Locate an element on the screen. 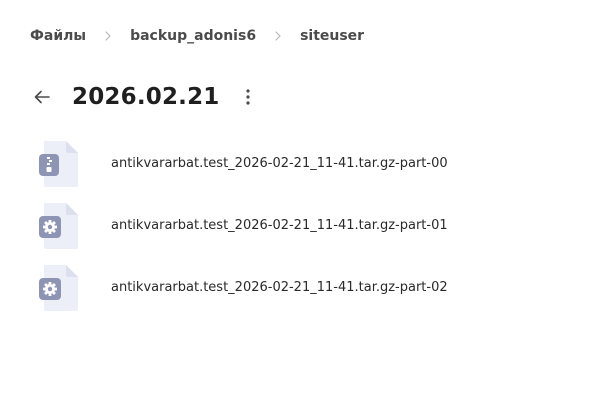  page-title: 2026.02.21 is located at coordinates (146, 97).